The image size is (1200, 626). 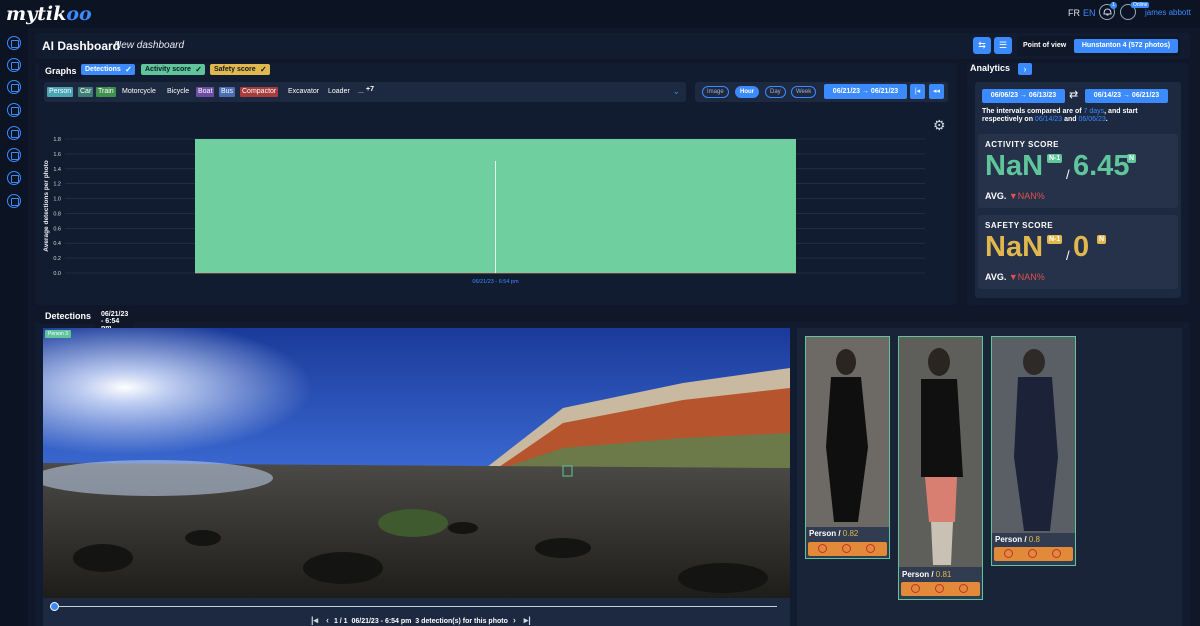 I want to click on point-of-view-select: Hunstanton 4 (572 photos), so click(x=1126, y=46).